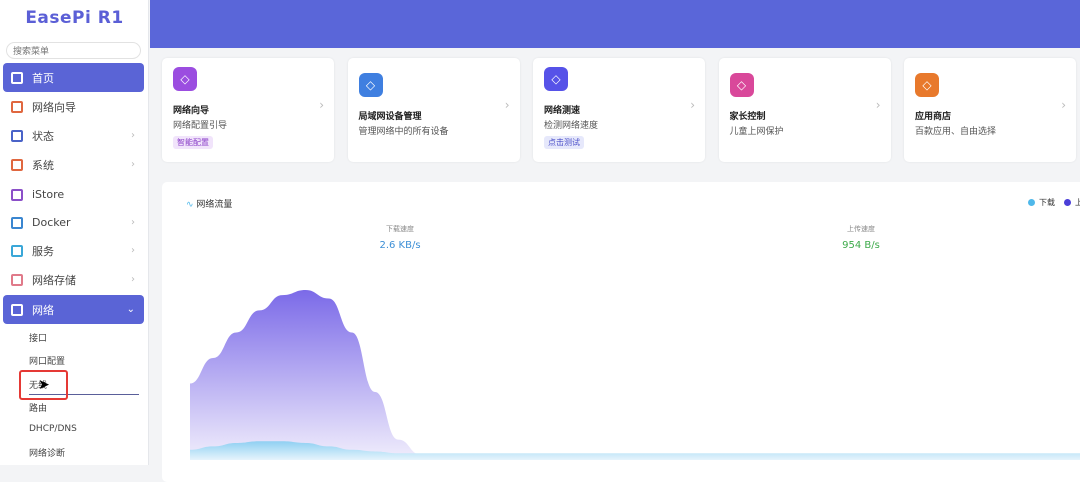 The height and width of the screenshot is (482, 1080). Describe the element at coordinates (209, 205) in the screenshot. I see `traffic-title: ∿ 网络流量` at that location.